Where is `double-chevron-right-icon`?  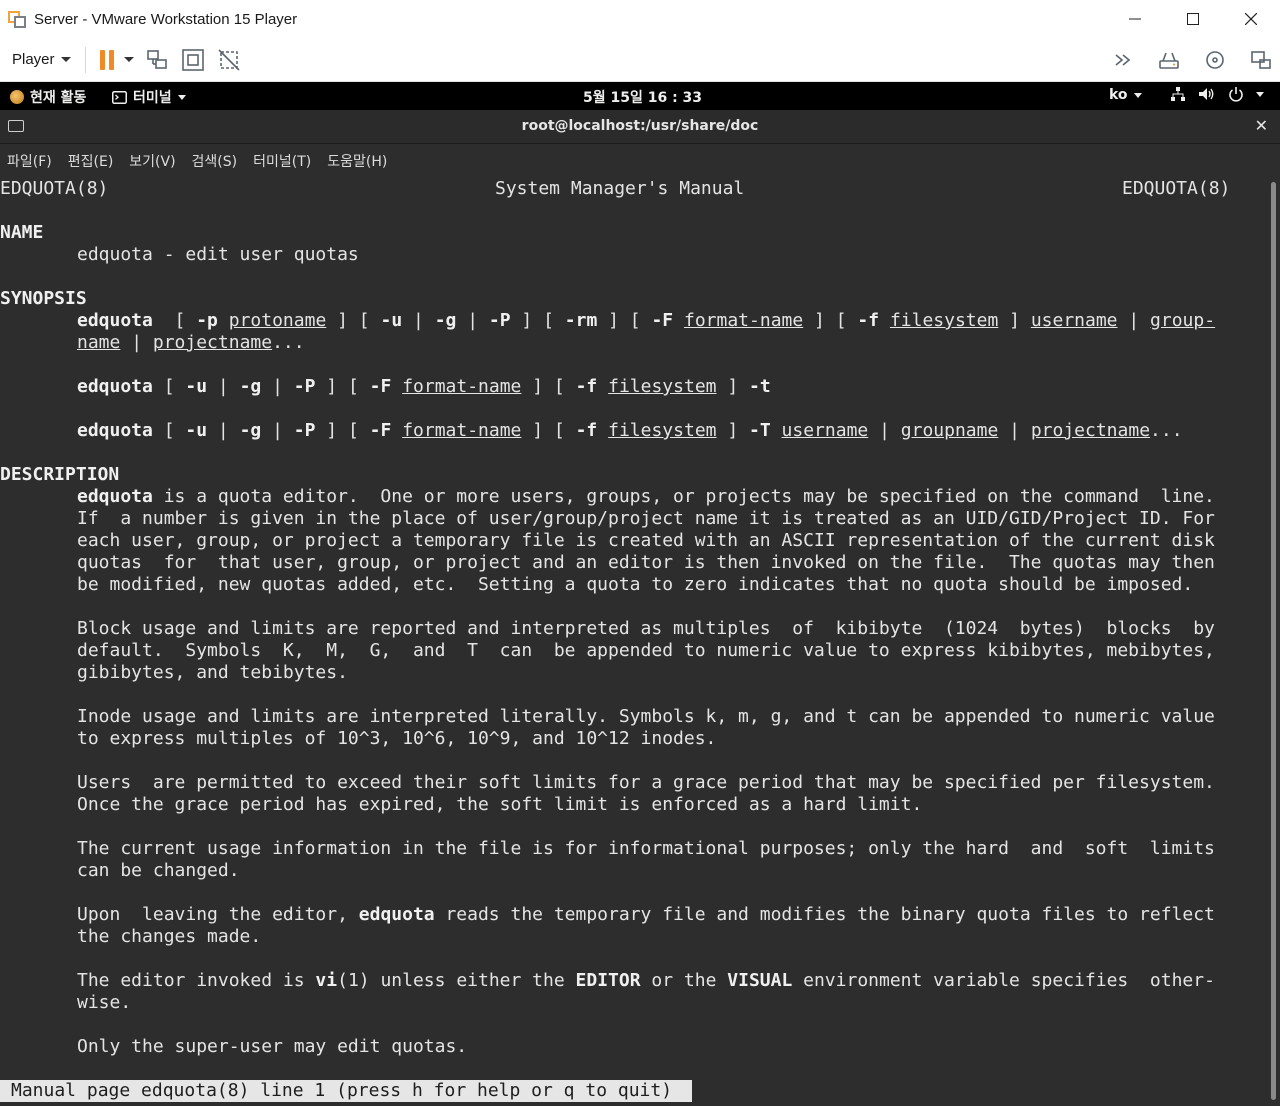 double-chevron-right-icon is located at coordinates (1123, 60).